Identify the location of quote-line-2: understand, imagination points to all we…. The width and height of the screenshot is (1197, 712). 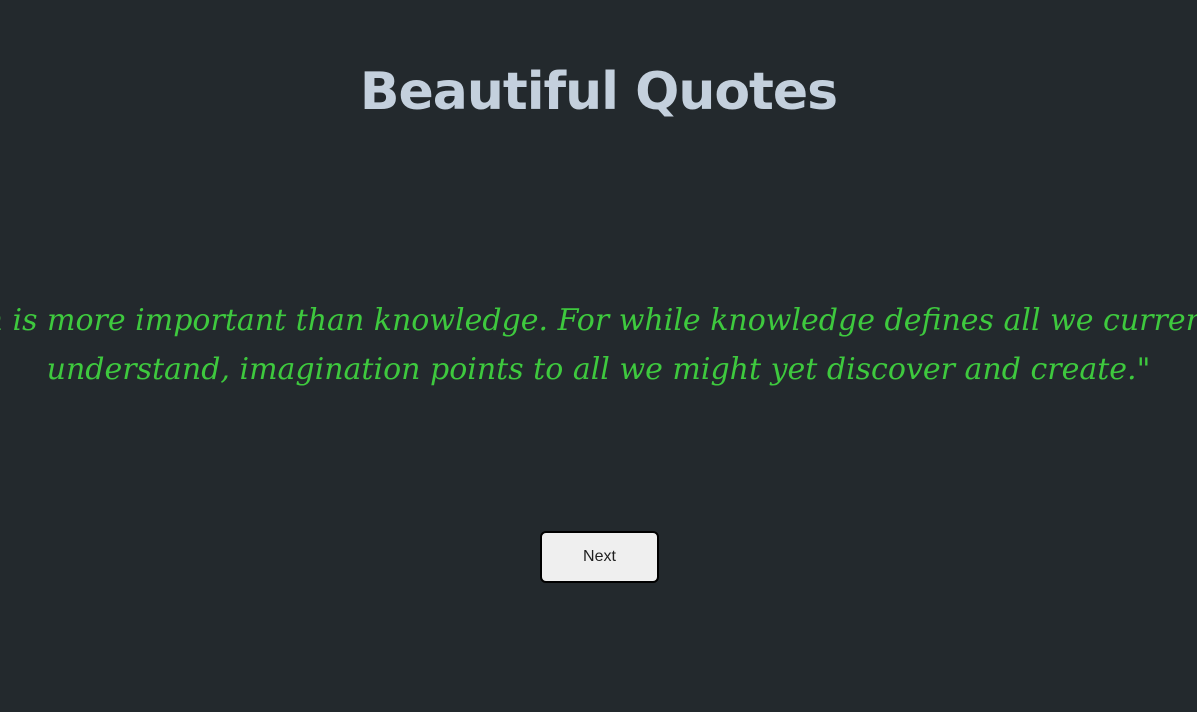
(598, 369).